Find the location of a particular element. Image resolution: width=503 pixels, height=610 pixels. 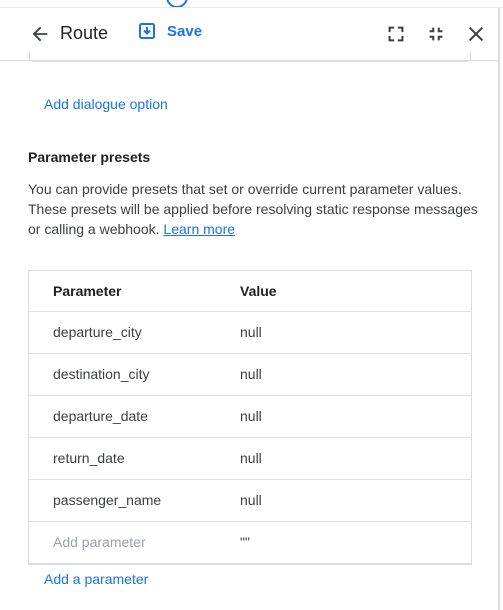

parameter-cell: departure_date is located at coordinates (100, 416).